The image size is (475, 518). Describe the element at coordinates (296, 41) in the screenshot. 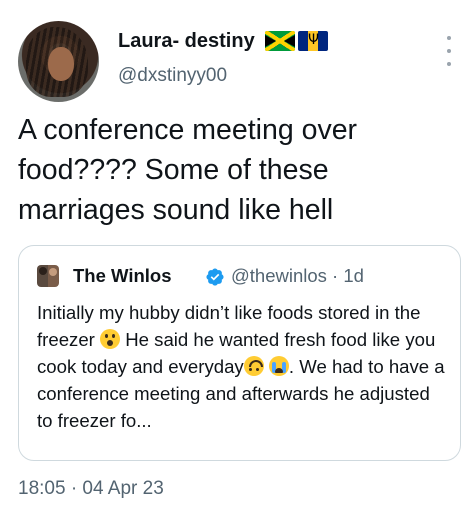

I see `author-flags` at that location.